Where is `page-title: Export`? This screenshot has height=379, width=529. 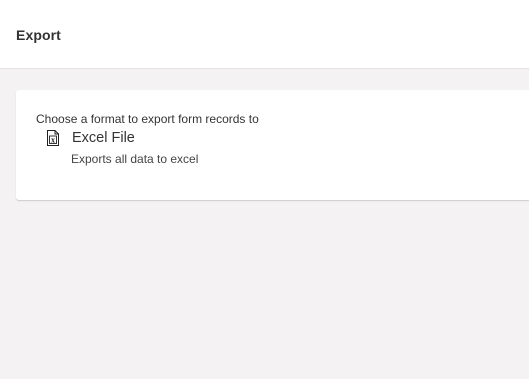 page-title: Export is located at coordinates (38, 35).